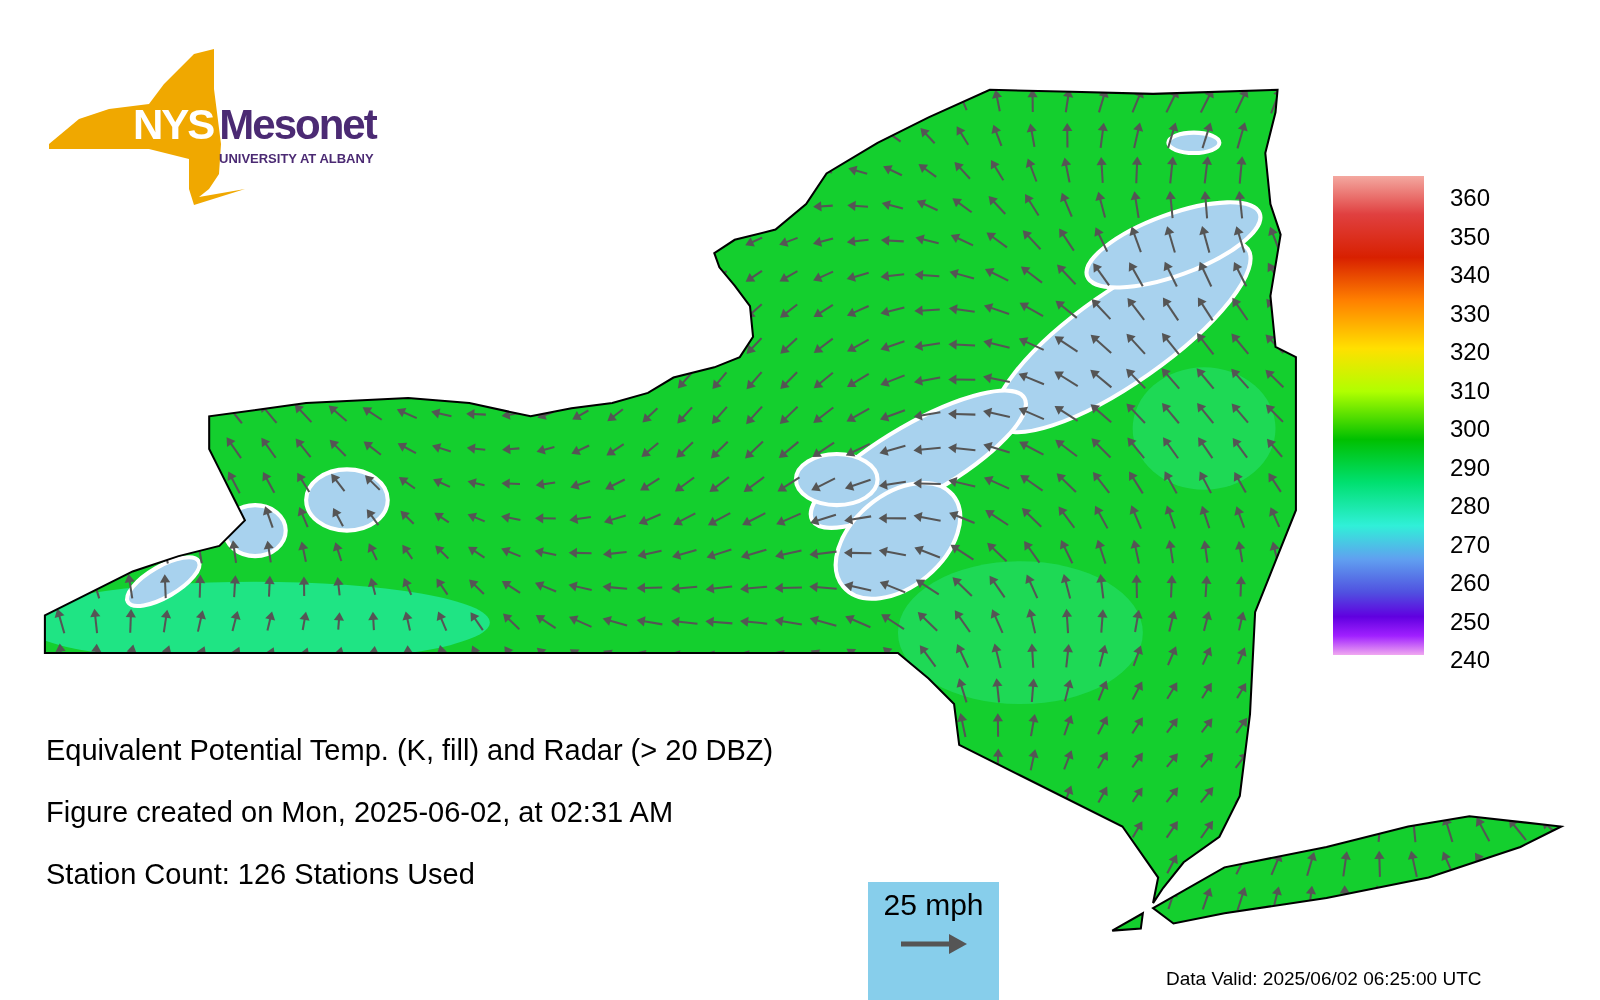  Describe the element at coordinates (297, 125) in the screenshot. I see `logo-text: Mesonet` at that location.